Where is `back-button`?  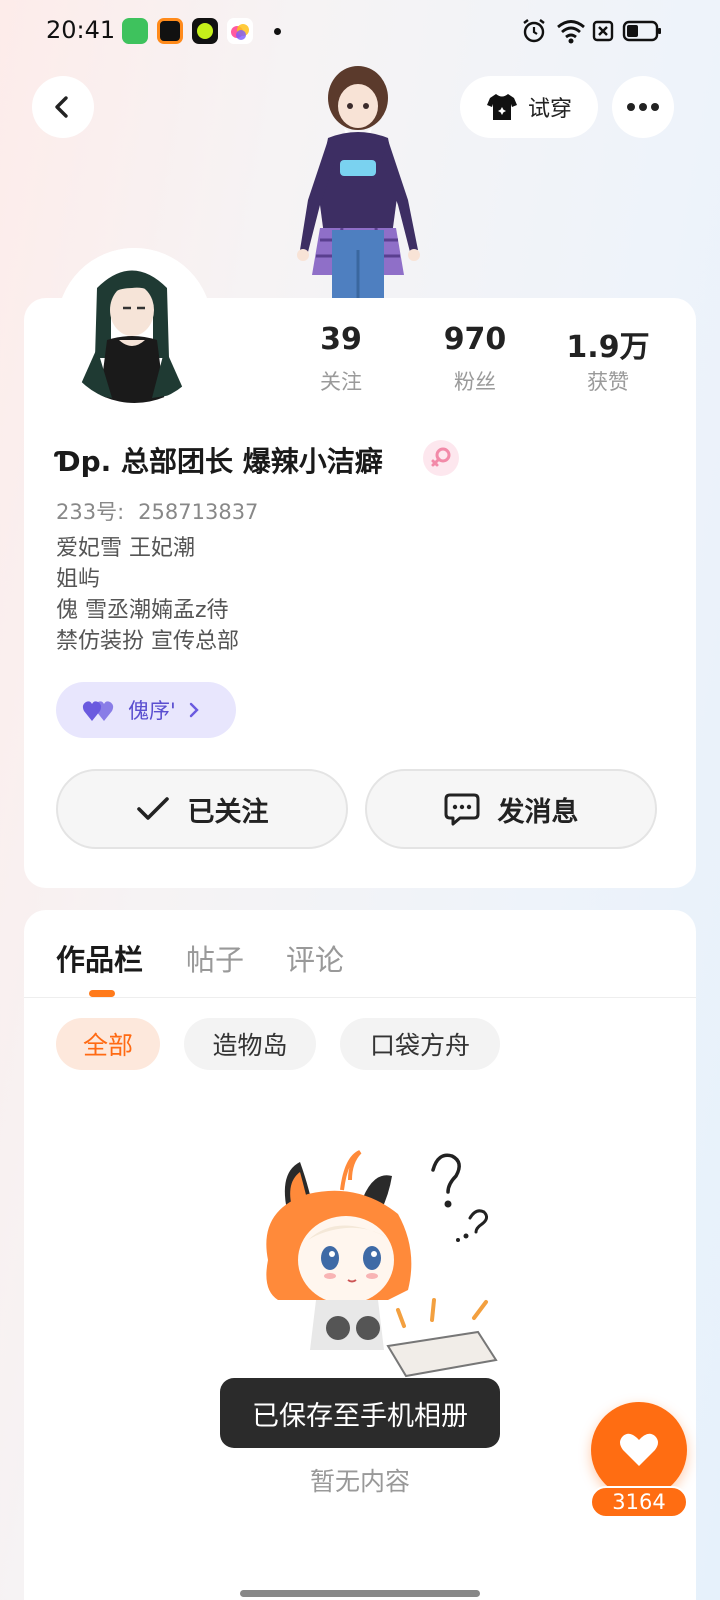
back-button is located at coordinates (63, 107).